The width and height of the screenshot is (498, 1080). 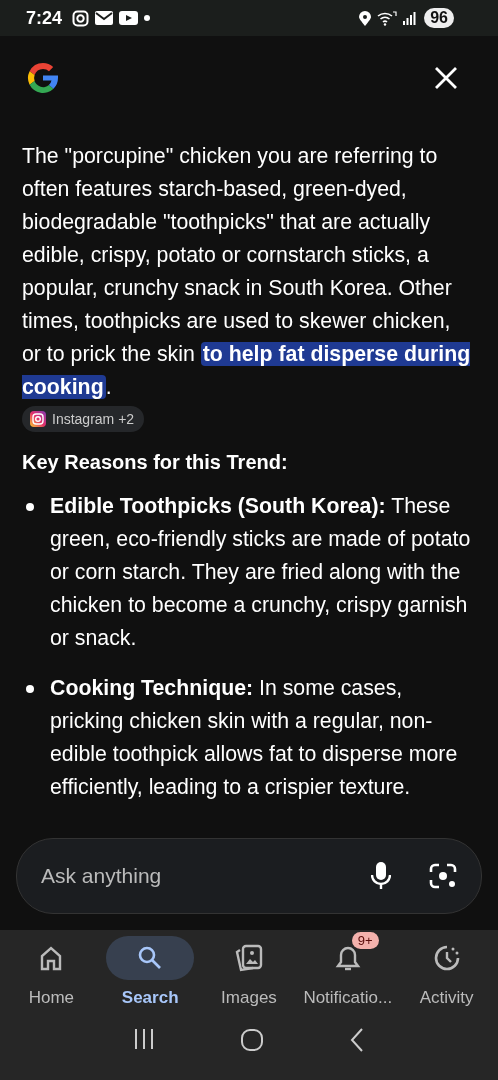 I want to click on battery-level: 96, so click(x=439, y=18).